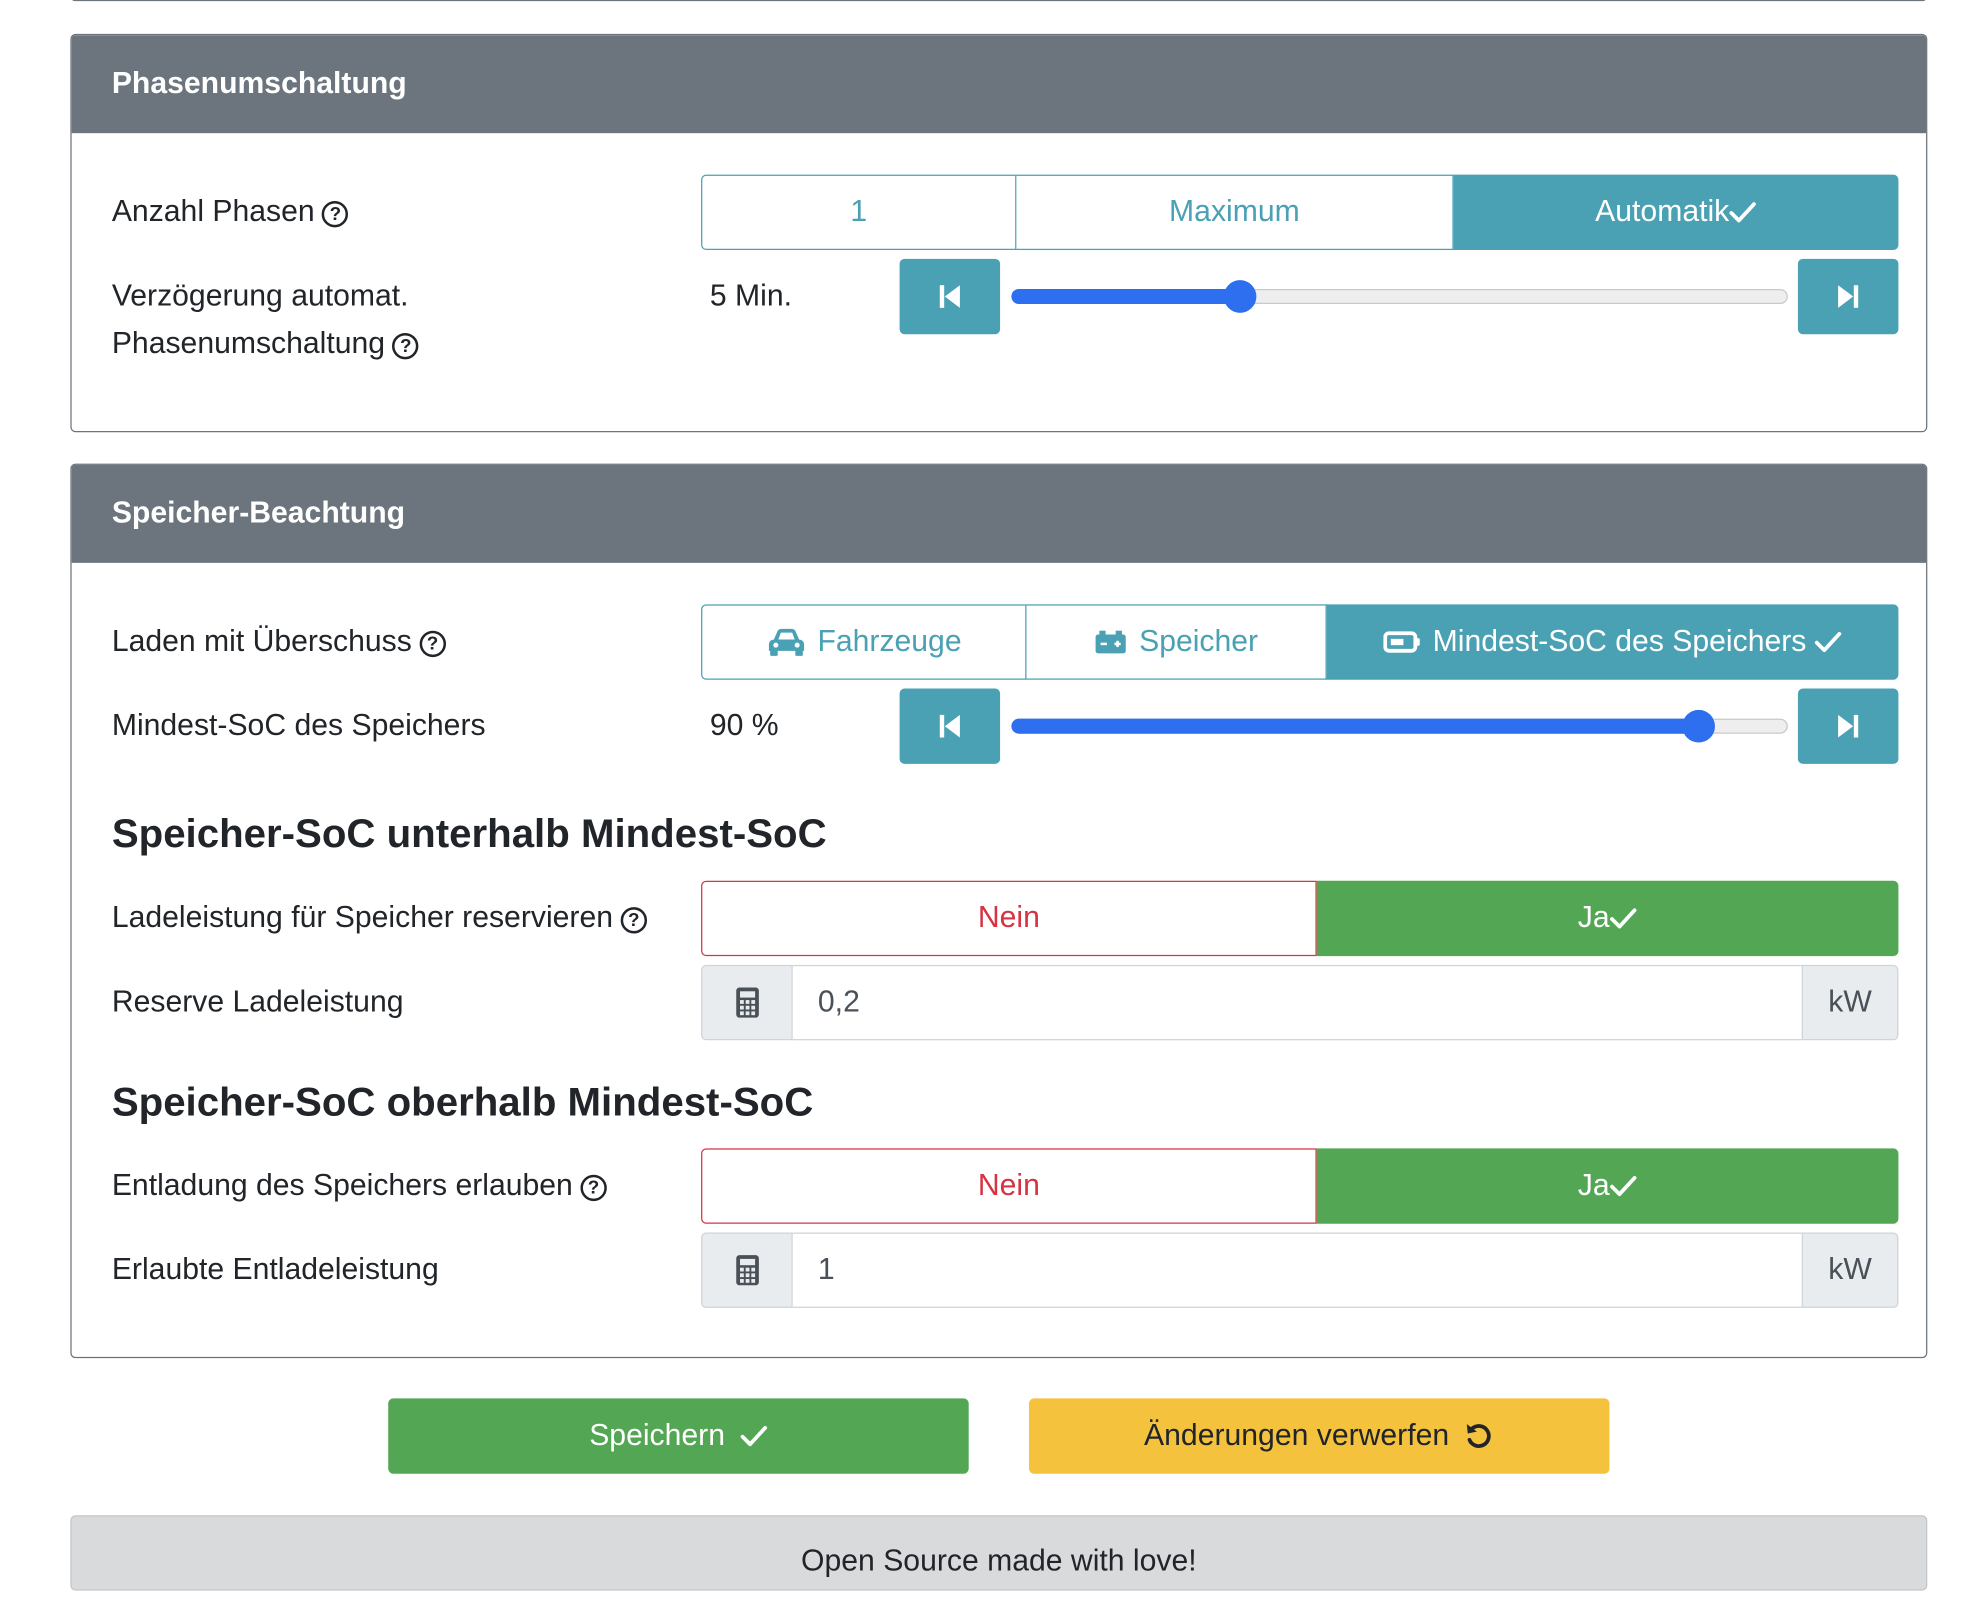 This screenshot has width=1970, height=1599. Describe the element at coordinates (1110, 642) in the screenshot. I see `car-battery-icon` at that location.